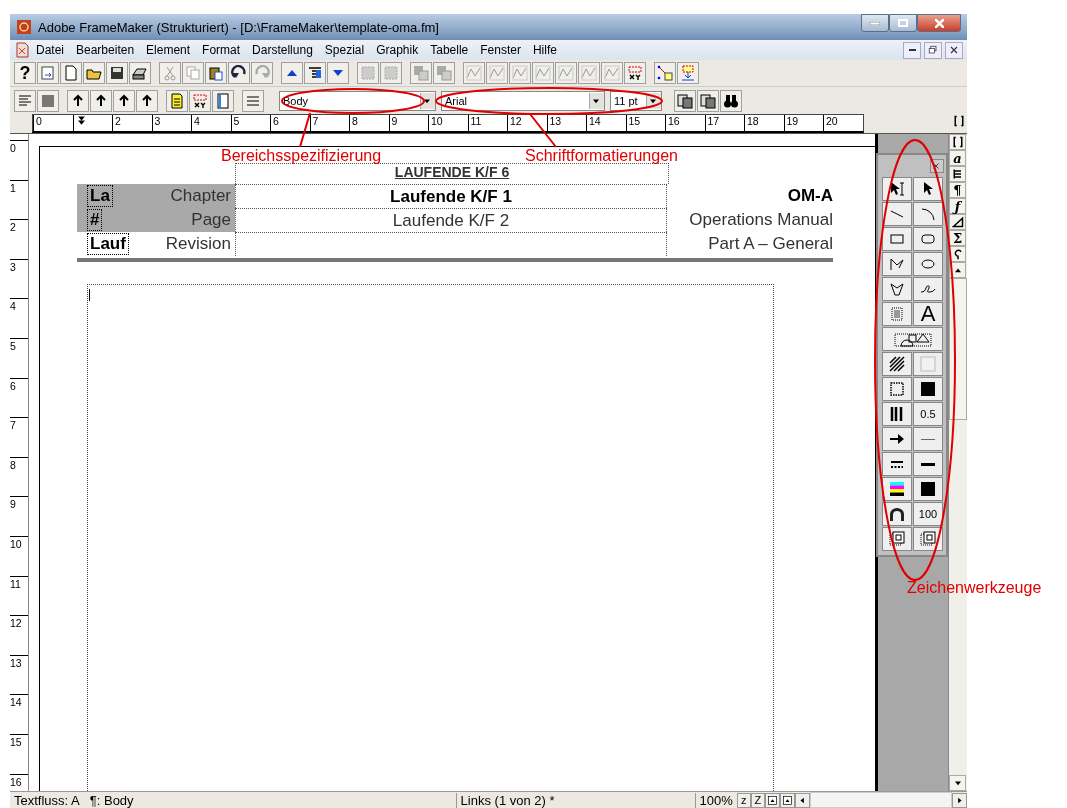 The image size is (1067, 808). Describe the element at coordinates (957, 783) in the screenshot. I see `scroll-down-button` at that location.